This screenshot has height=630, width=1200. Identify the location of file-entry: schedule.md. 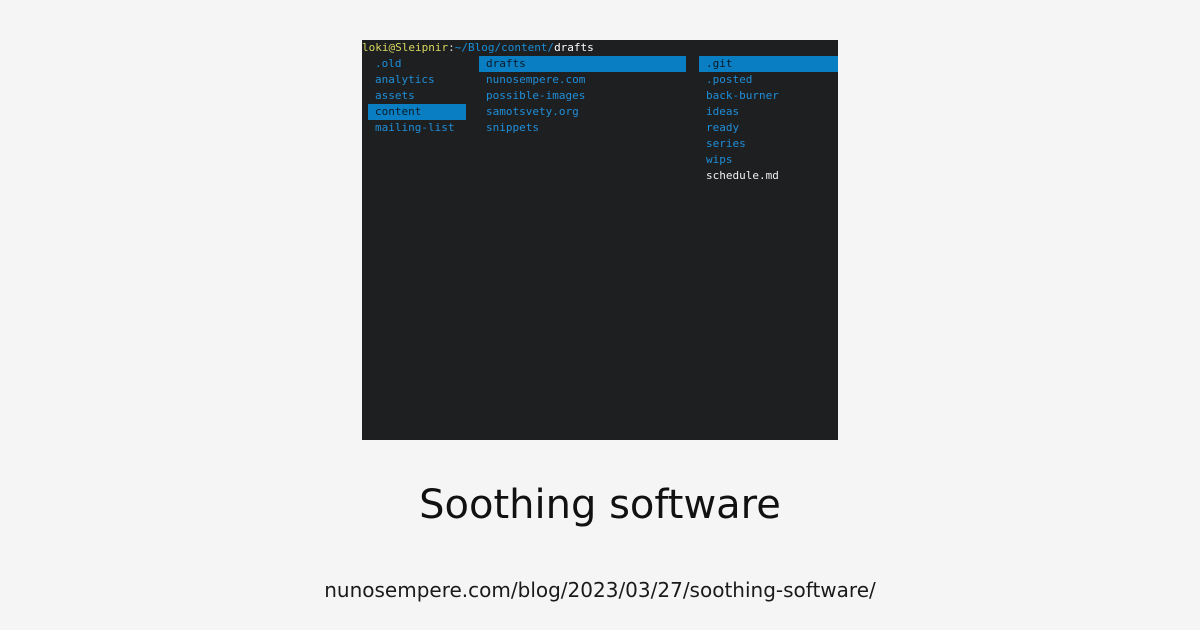
(768, 176).